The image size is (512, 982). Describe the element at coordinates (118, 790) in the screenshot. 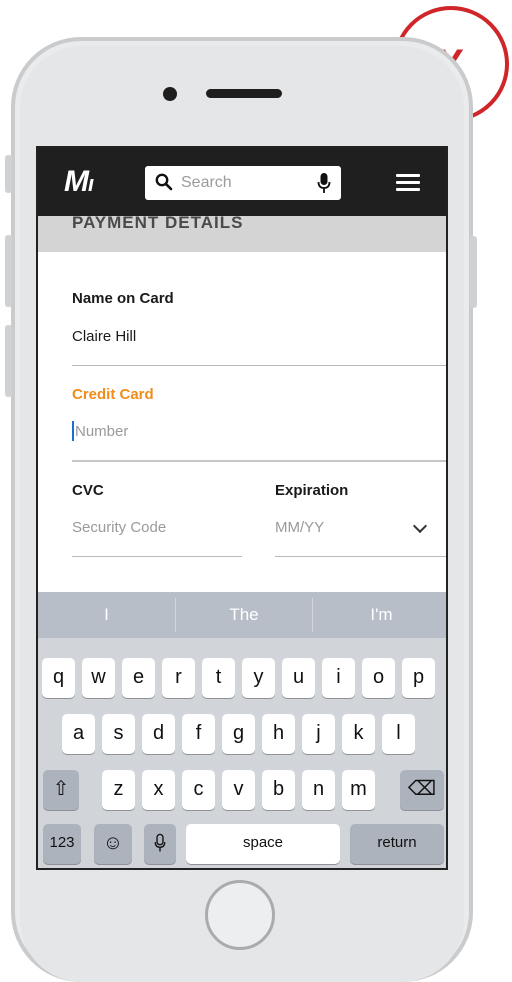

I see `key-z: z` at that location.